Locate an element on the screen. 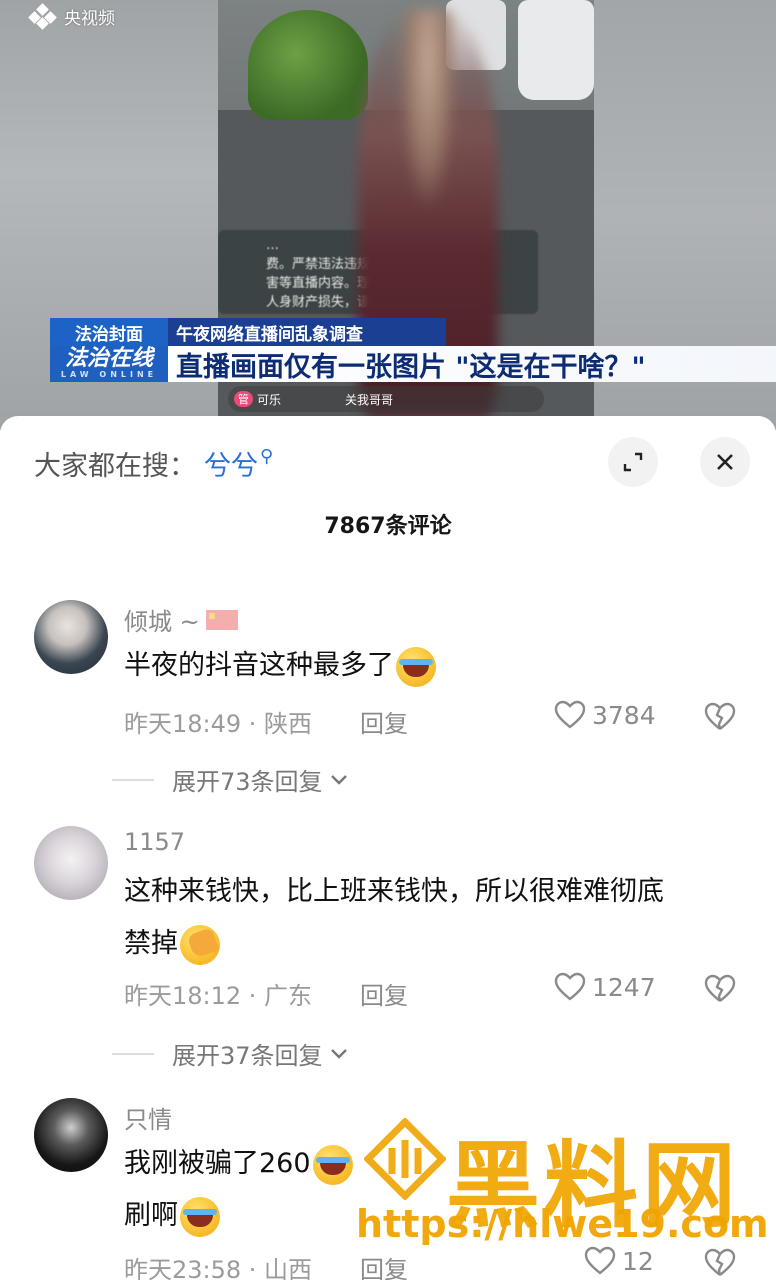 The image size is (776, 1280). expand-icon is located at coordinates (633, 462).